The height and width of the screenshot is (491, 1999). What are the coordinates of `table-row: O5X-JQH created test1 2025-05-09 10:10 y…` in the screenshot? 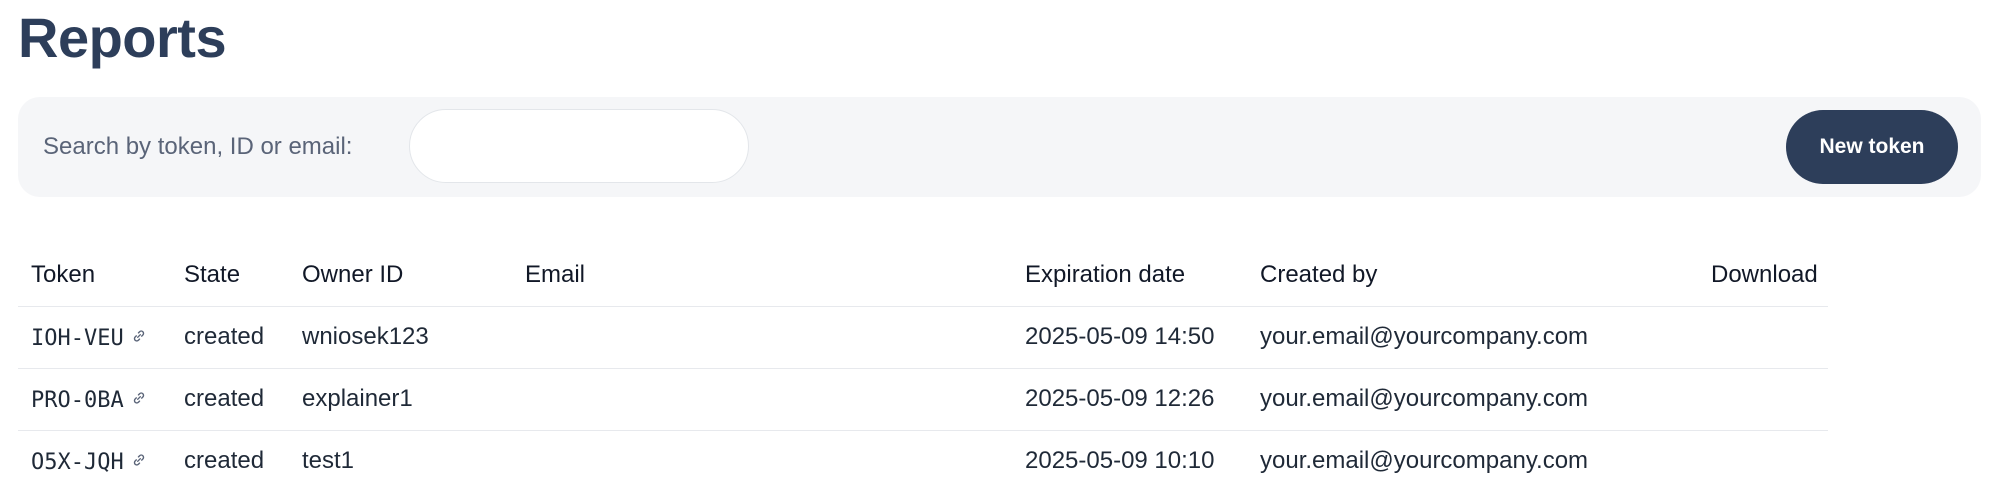 It's located at (923, 460).